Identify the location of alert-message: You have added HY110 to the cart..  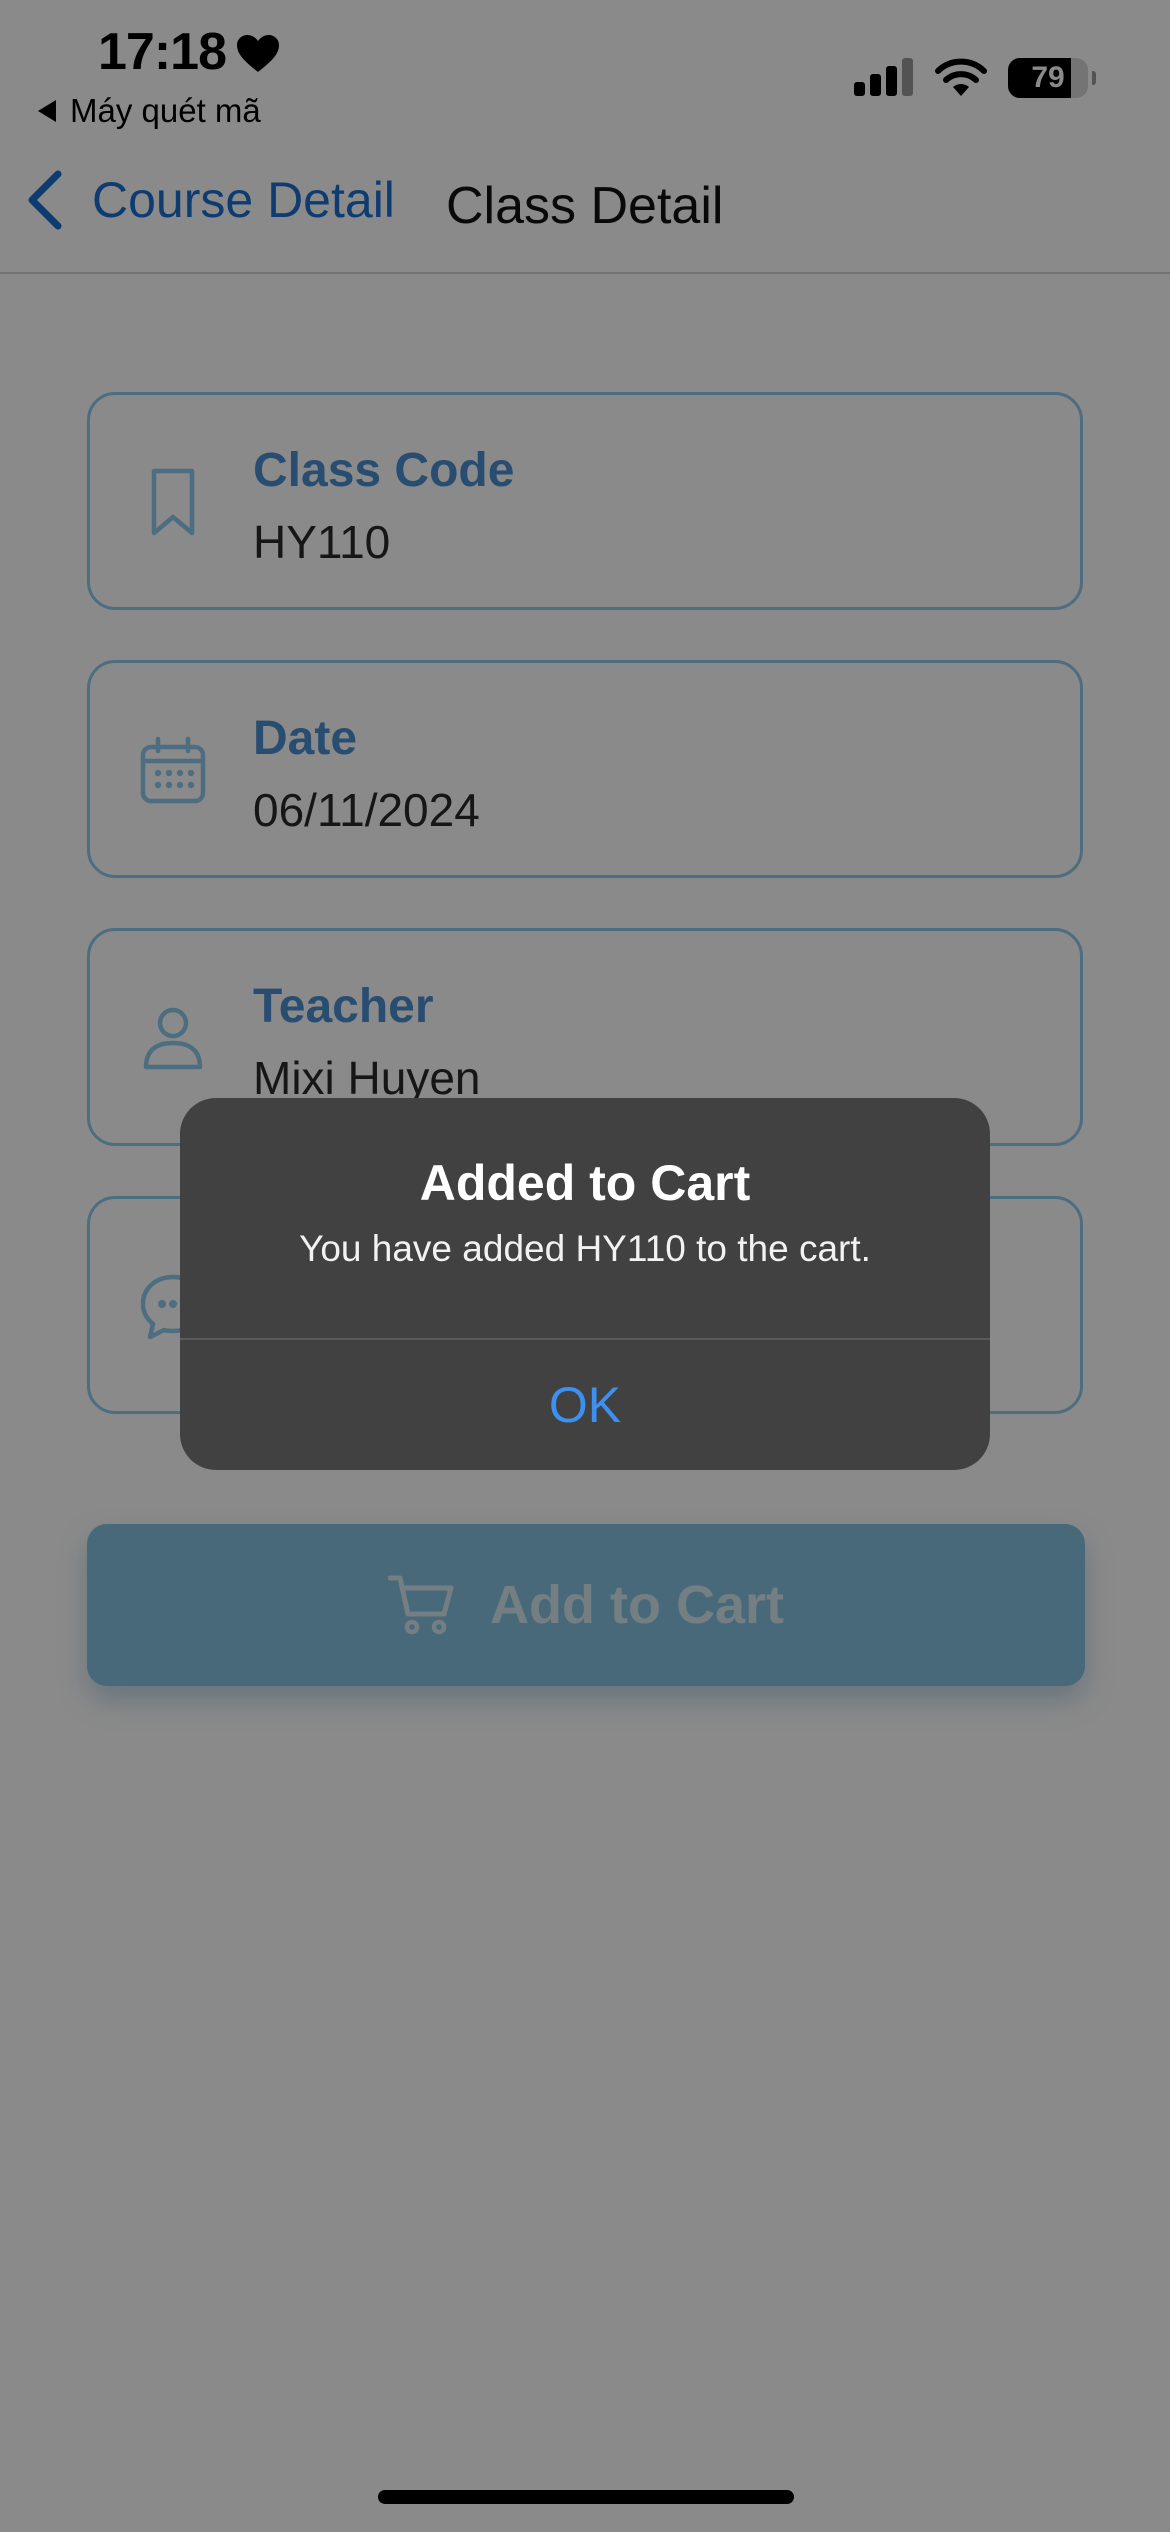
(585, 1248).